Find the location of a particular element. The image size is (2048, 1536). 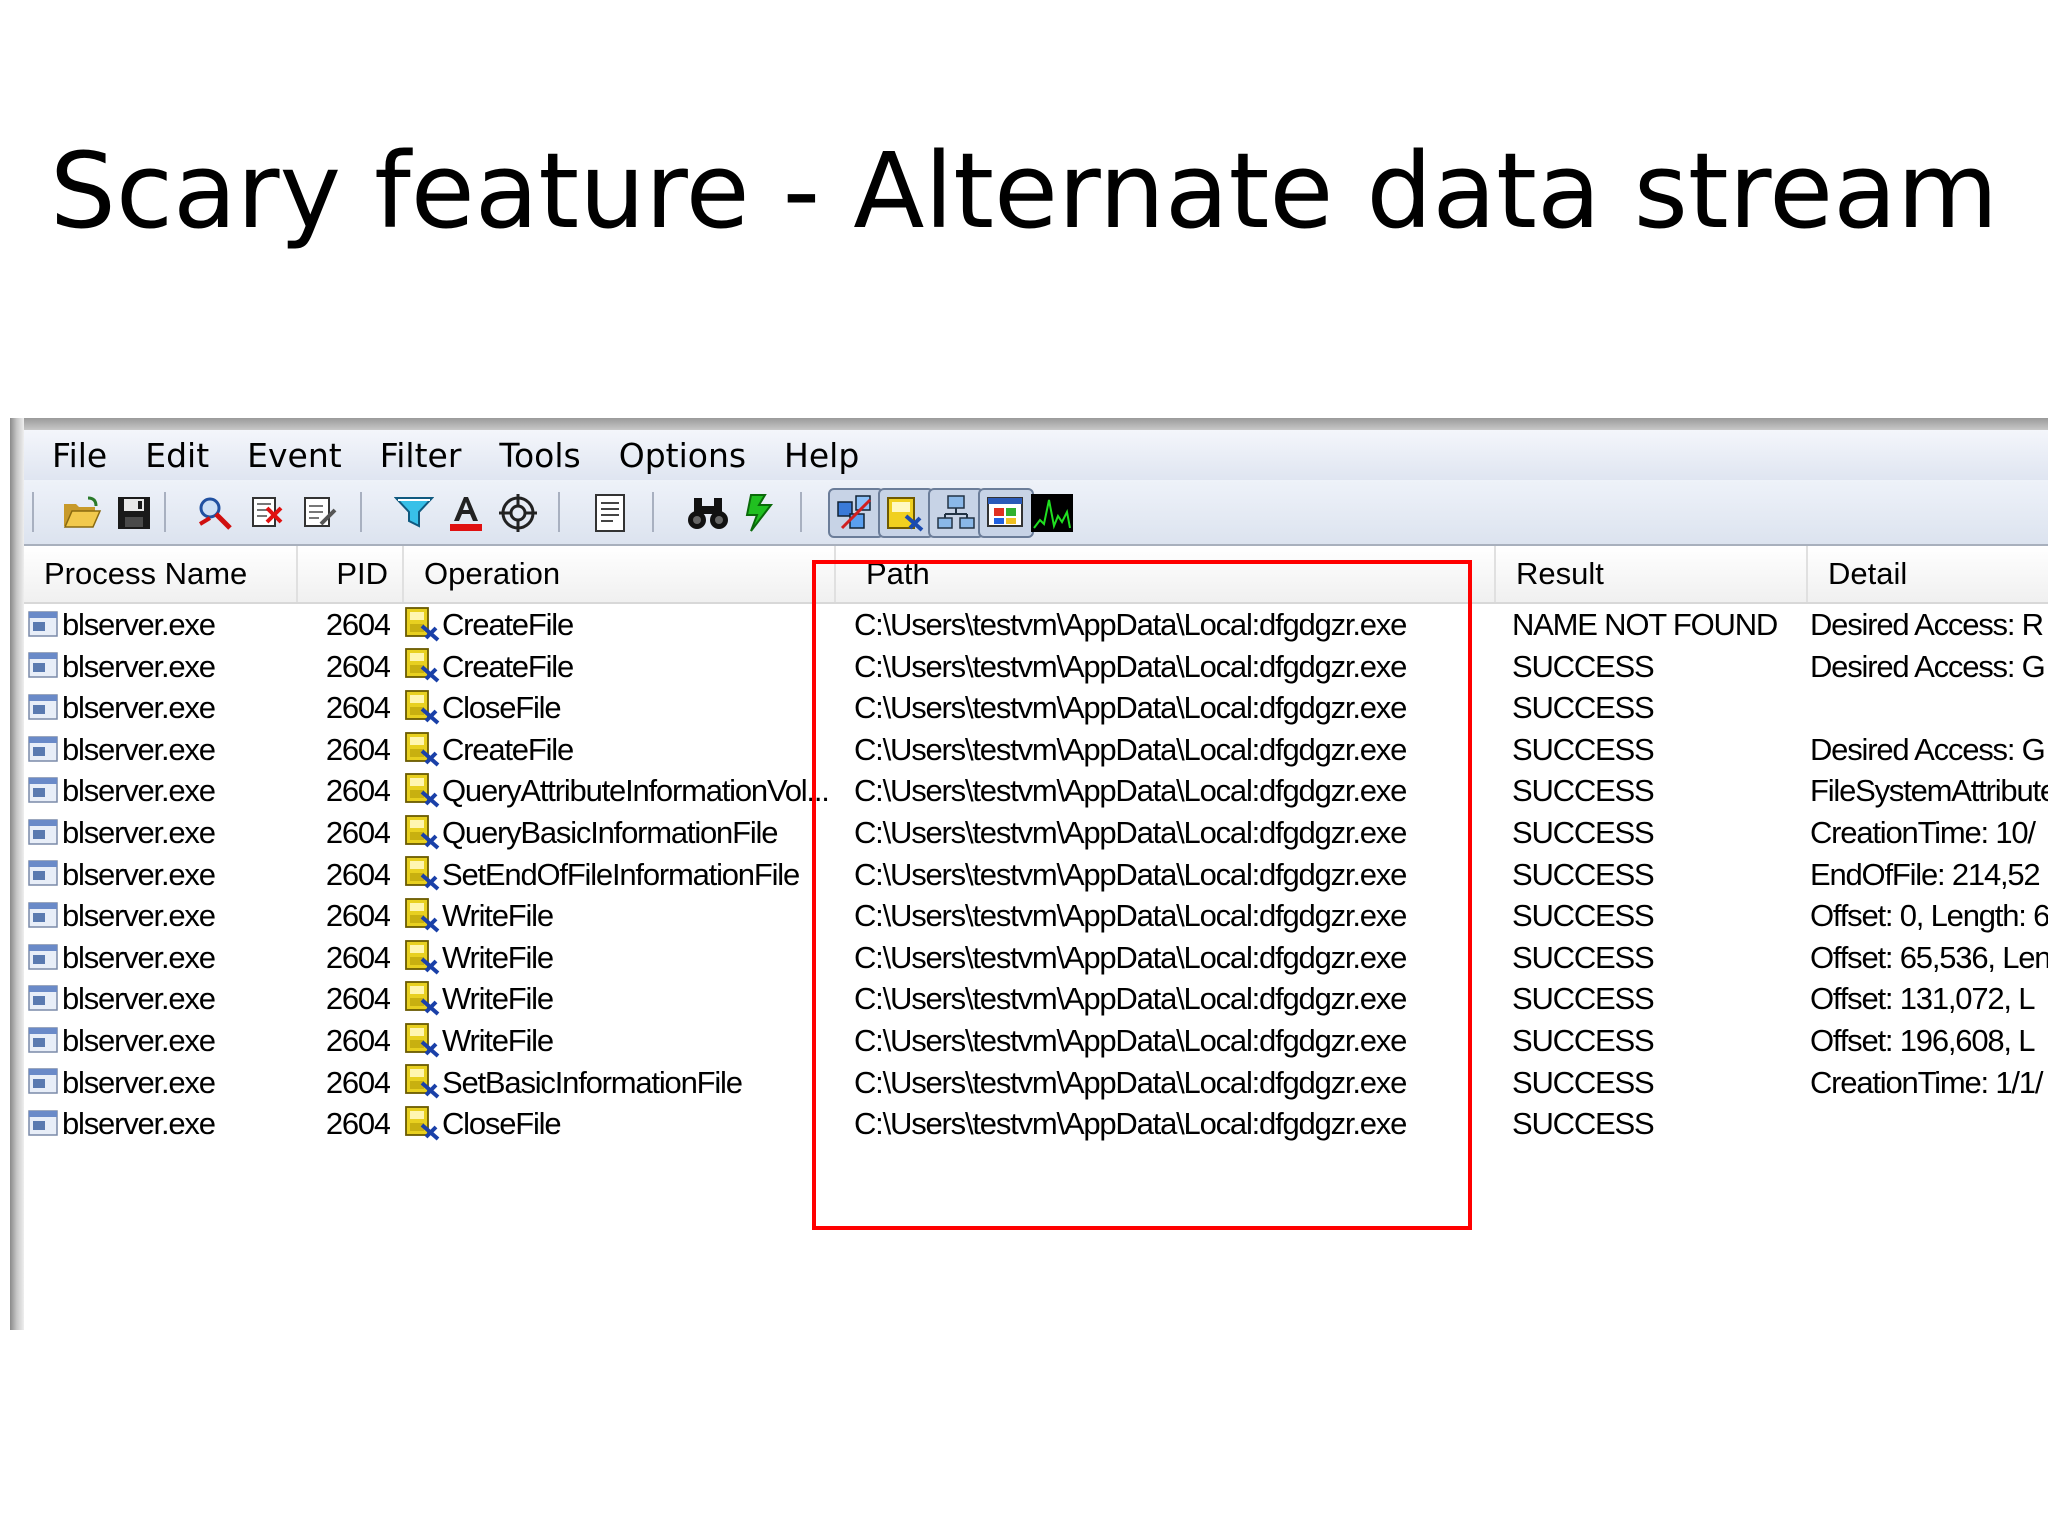

menu-tools: Tools is located at coordinates (539, 455).